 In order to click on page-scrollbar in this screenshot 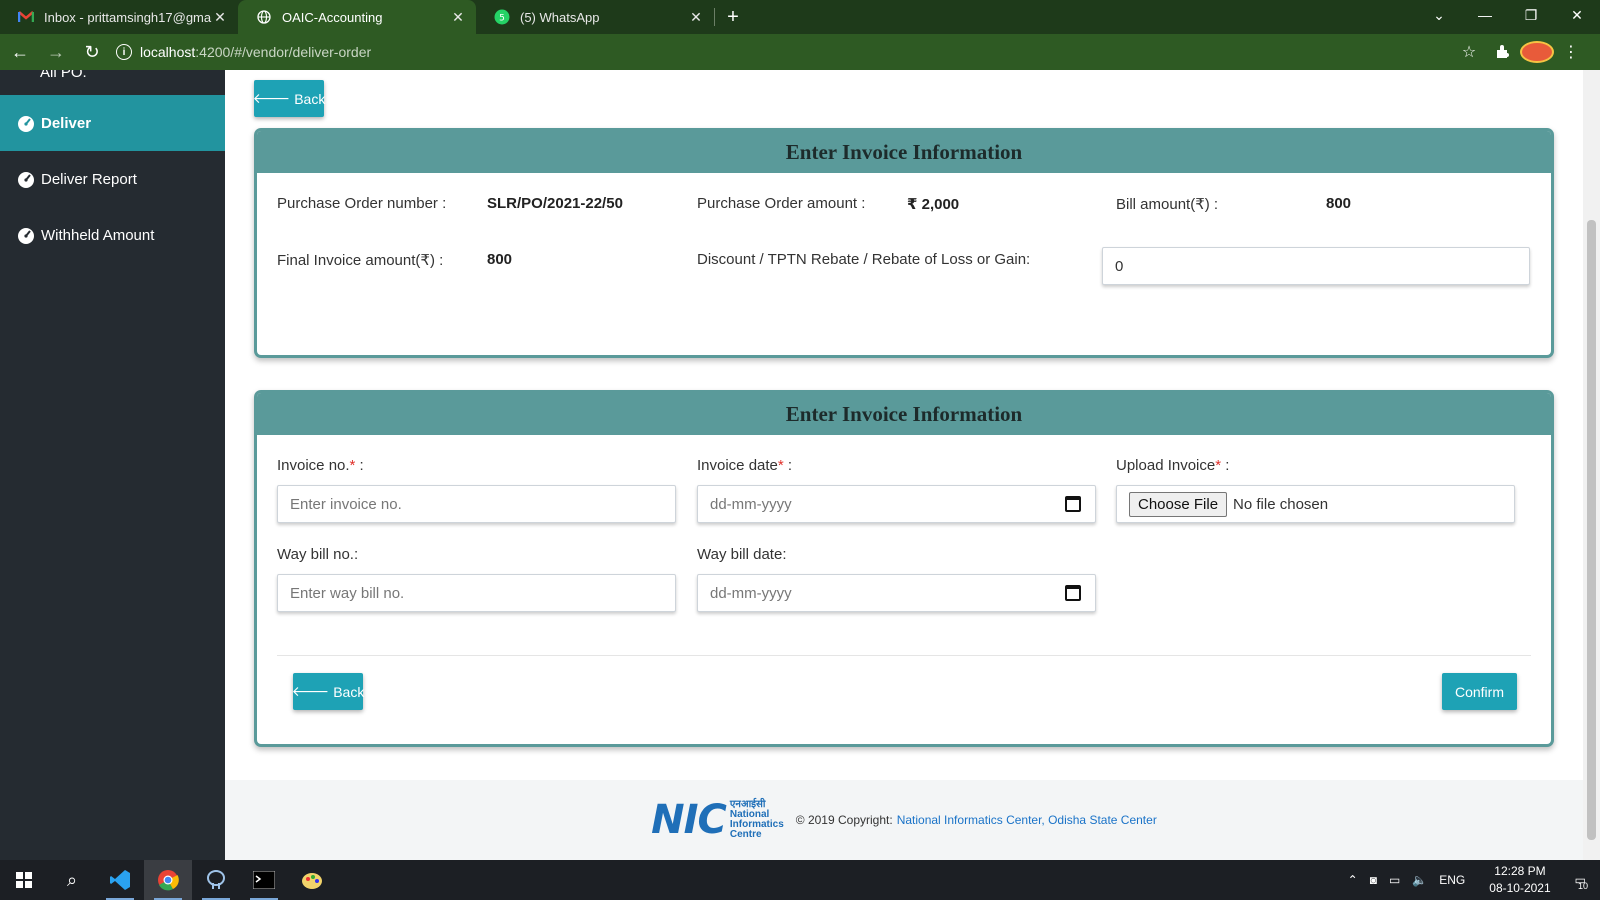, I will do `click(1591, 465)`.